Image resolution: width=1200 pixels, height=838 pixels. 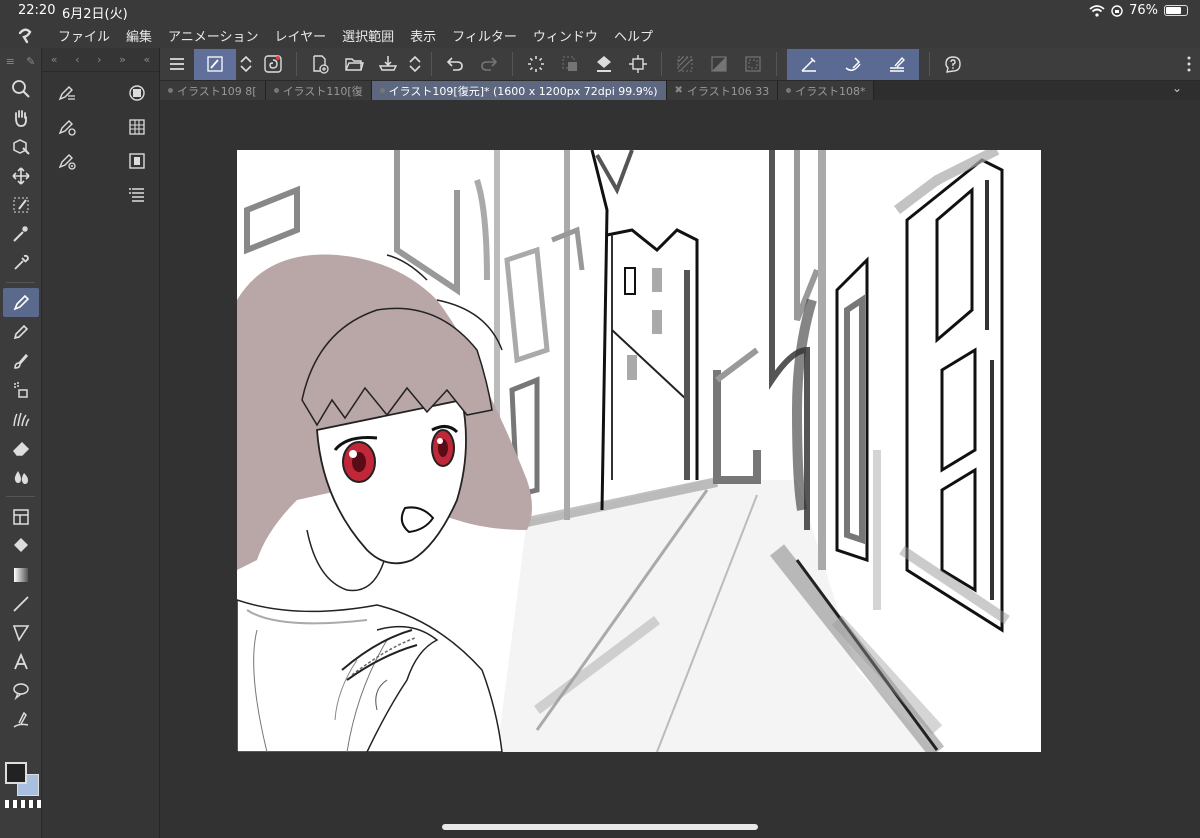 I want to click on tool-text, so click(x=21, y=661).